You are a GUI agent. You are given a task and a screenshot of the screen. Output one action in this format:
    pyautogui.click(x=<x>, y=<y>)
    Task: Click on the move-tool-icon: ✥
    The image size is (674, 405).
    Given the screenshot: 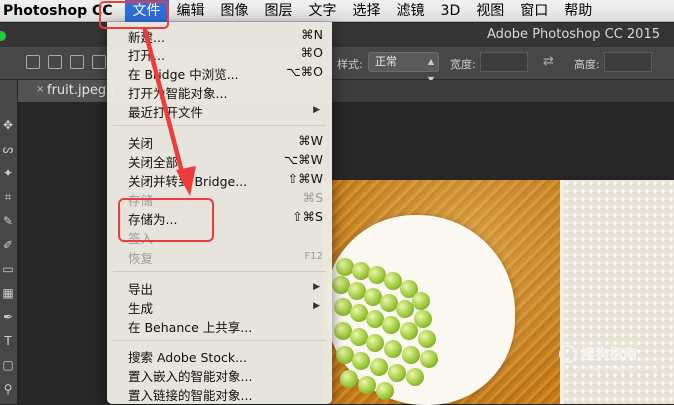 What is the action you would take?
    pyautogui.click(x=8, y=125)
    